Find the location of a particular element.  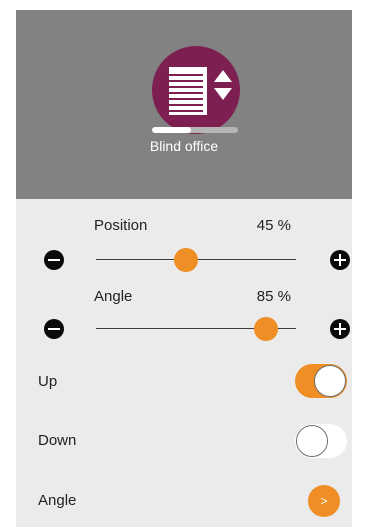

down-toggle is located at coordinates (321, 441).